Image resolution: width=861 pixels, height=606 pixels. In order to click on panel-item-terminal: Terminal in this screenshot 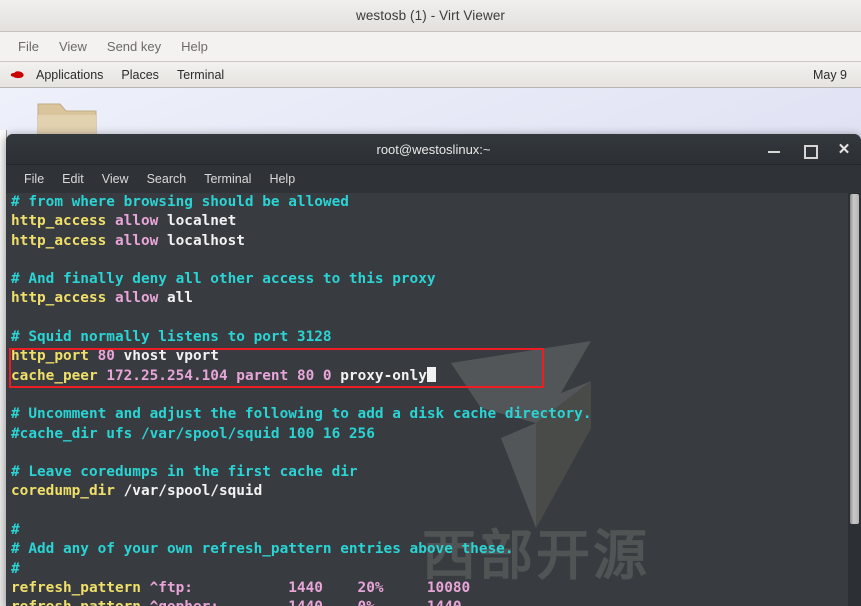, I will do `click(200, 75)`.